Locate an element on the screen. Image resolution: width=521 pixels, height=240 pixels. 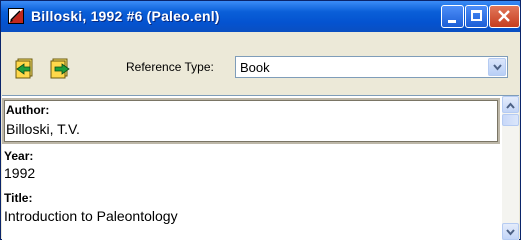
next-record-icon is located at coordinates (60, 68).